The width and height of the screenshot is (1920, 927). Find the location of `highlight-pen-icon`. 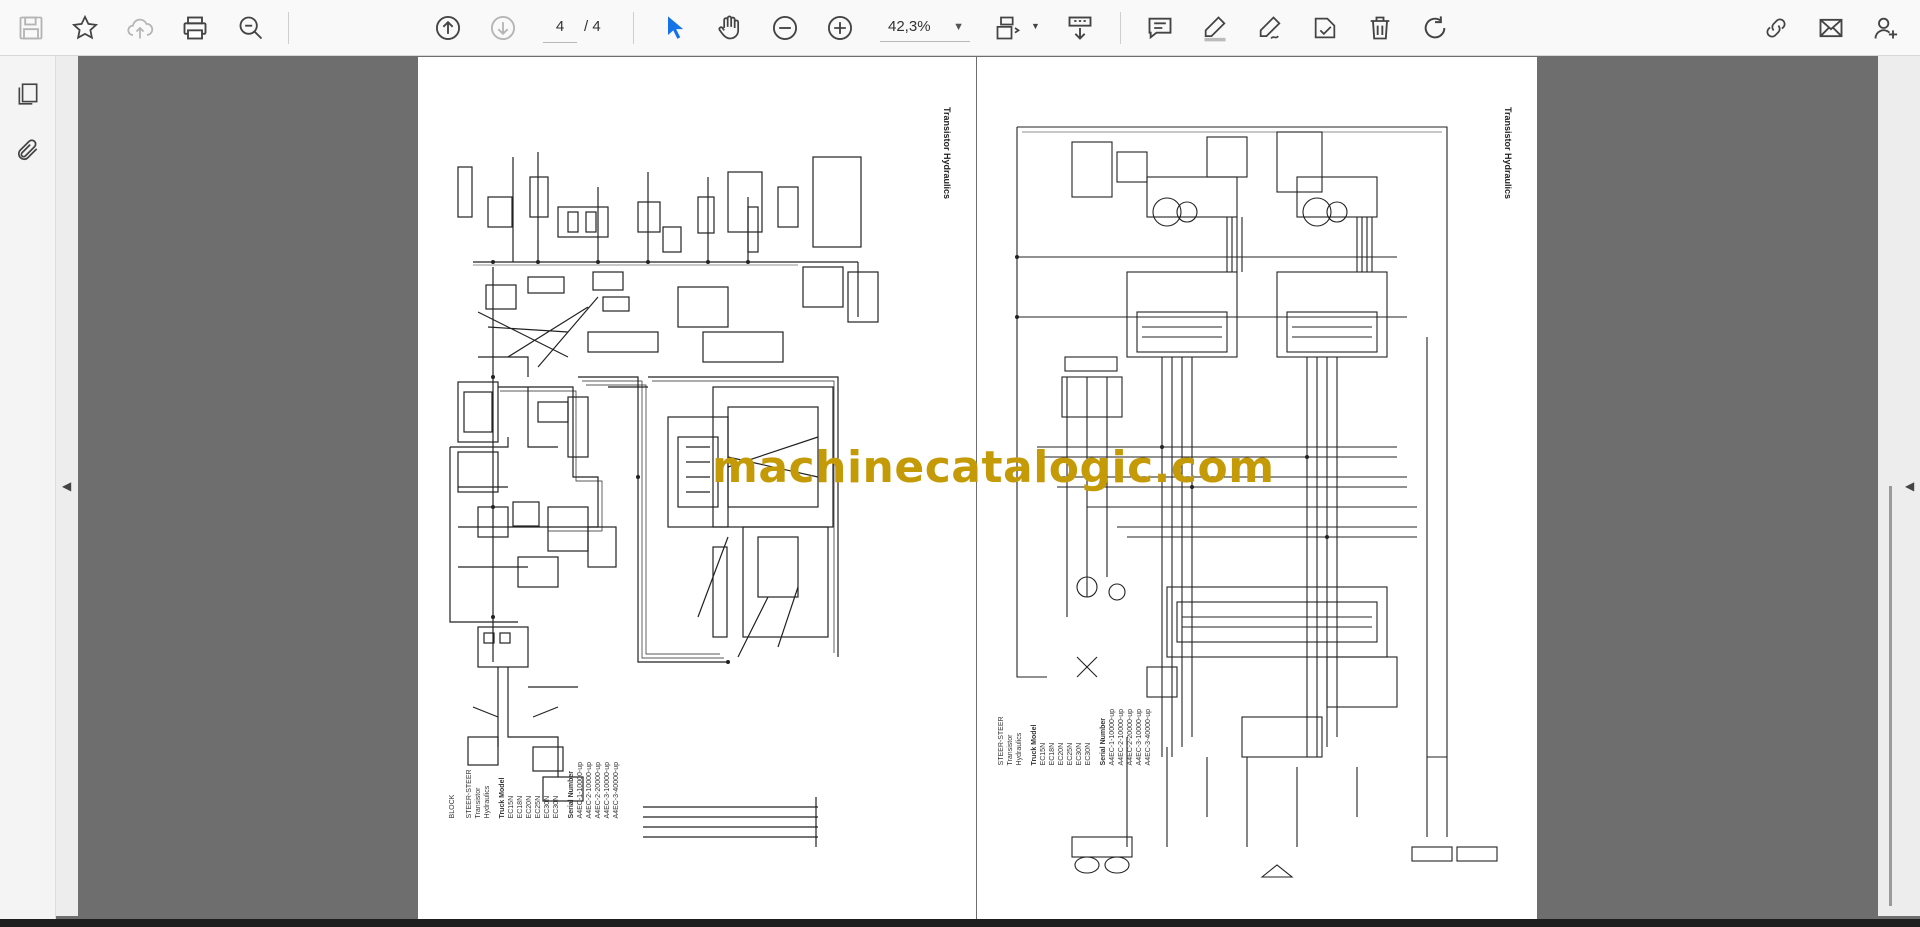

highlight-pen-icon is located at coordinates (1215, 28).